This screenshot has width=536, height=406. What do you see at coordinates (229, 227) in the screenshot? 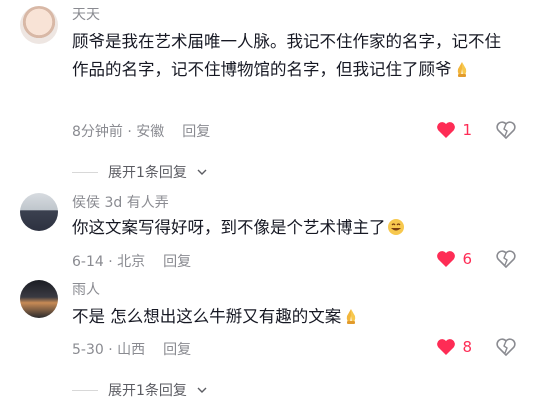
I see `comment-text-body: 你这文案写得好呀，到不像是个艺术博主了` at bounding box center [229, 227].